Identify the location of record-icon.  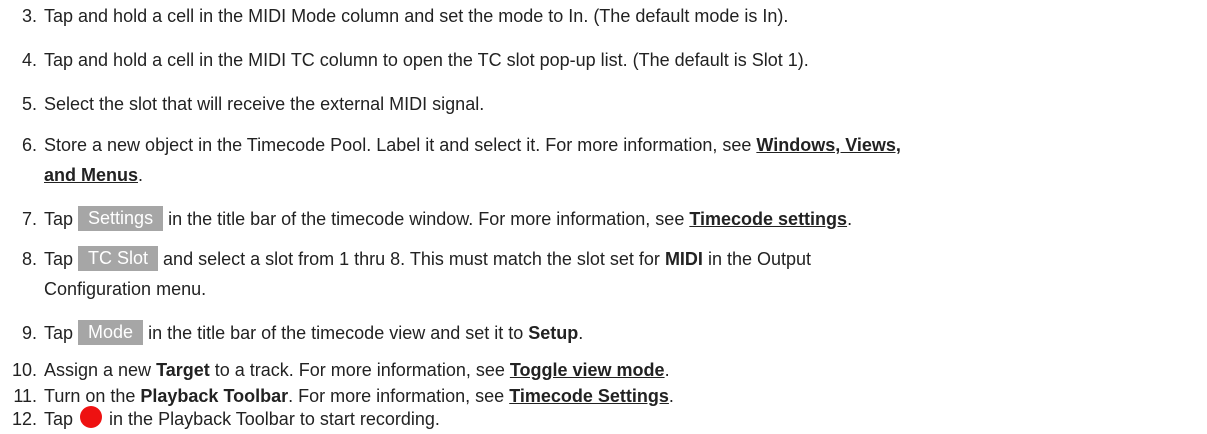
(91, 417).